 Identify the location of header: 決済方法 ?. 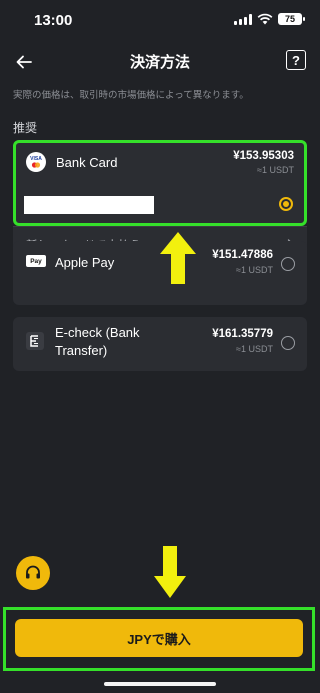
(160, 62).